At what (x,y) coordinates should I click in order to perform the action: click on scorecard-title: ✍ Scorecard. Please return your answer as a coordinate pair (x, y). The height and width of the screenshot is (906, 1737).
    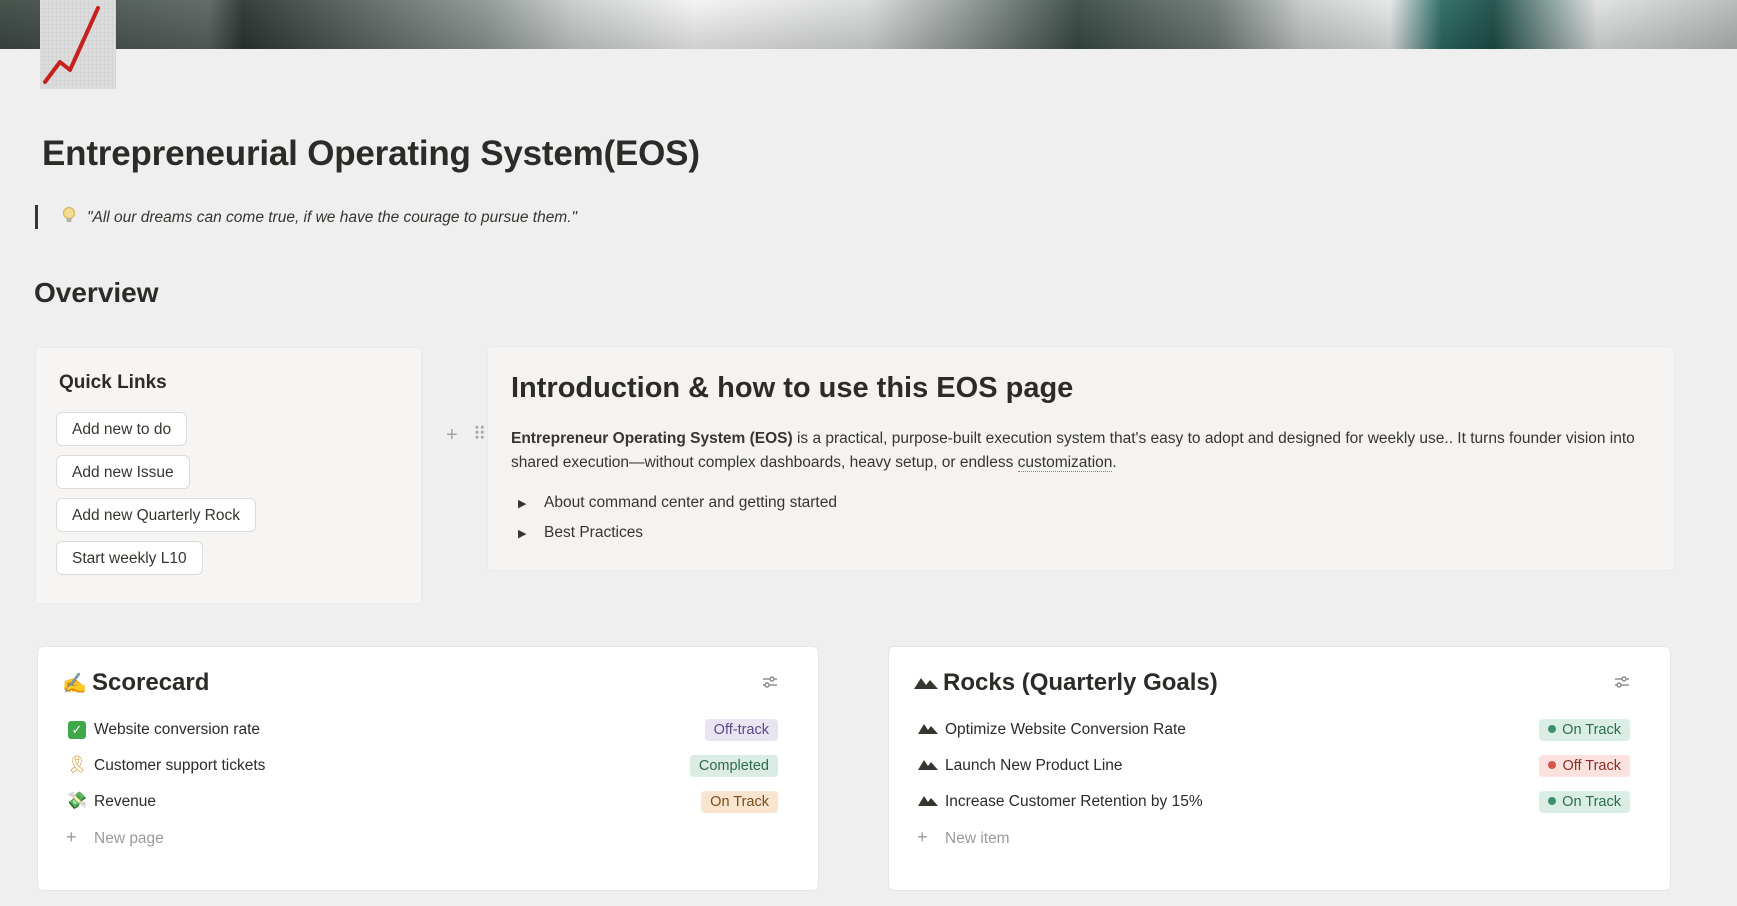
    Looking at the image, I should click on (135, 683).